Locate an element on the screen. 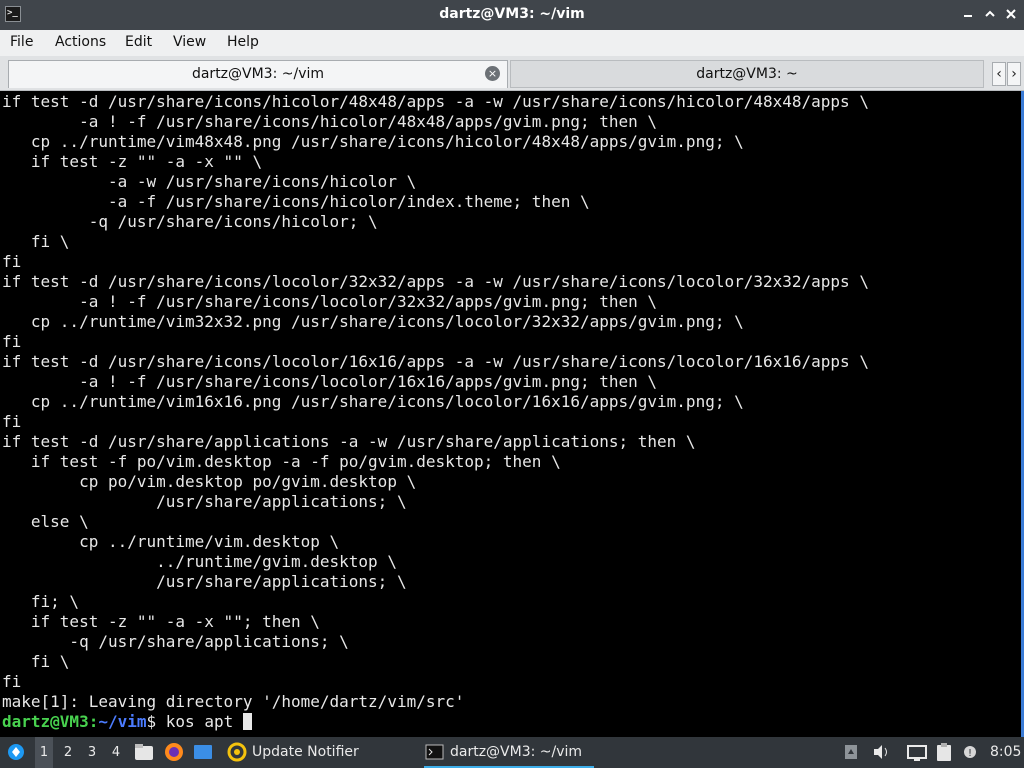 The width and height of the screenshot is (1024, 768). close-icon is located at coordinates (1011, 14).